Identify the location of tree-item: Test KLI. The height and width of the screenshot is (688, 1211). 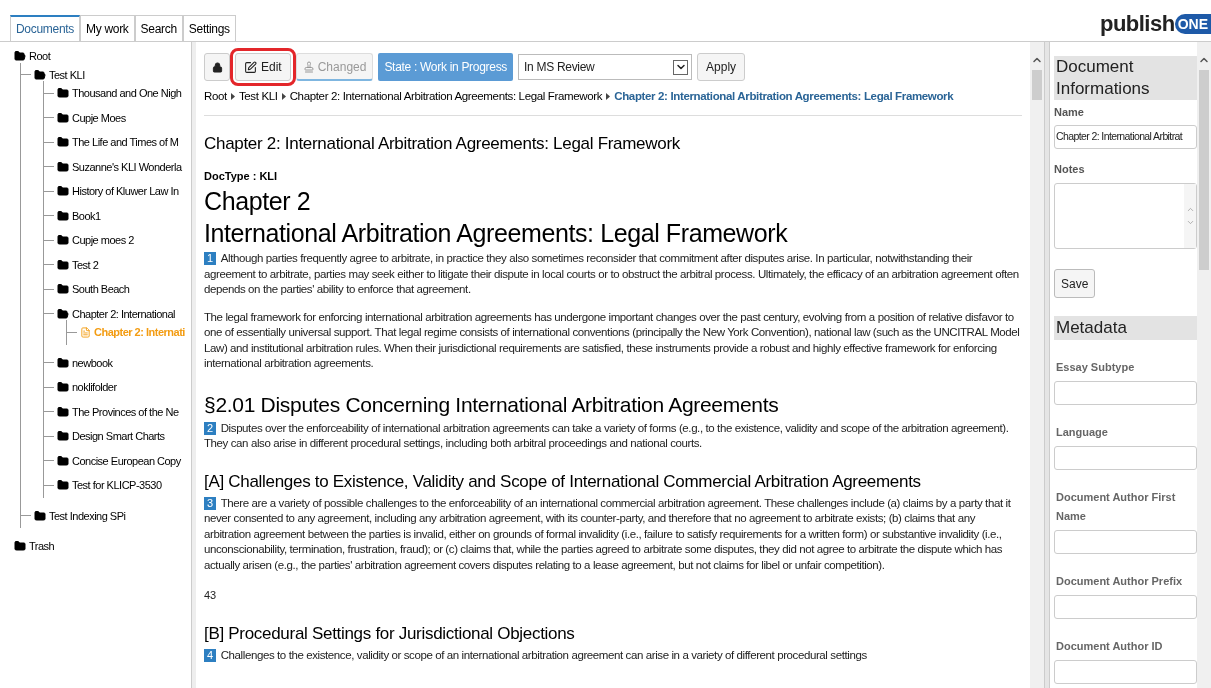
(67, 74).